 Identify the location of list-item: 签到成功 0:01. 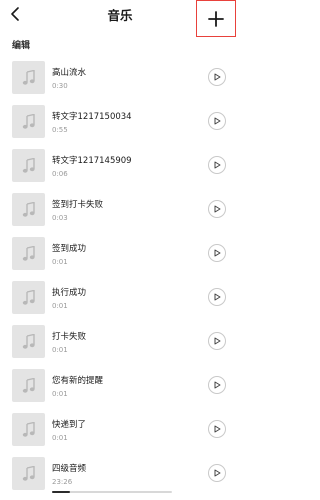
(120, 253).